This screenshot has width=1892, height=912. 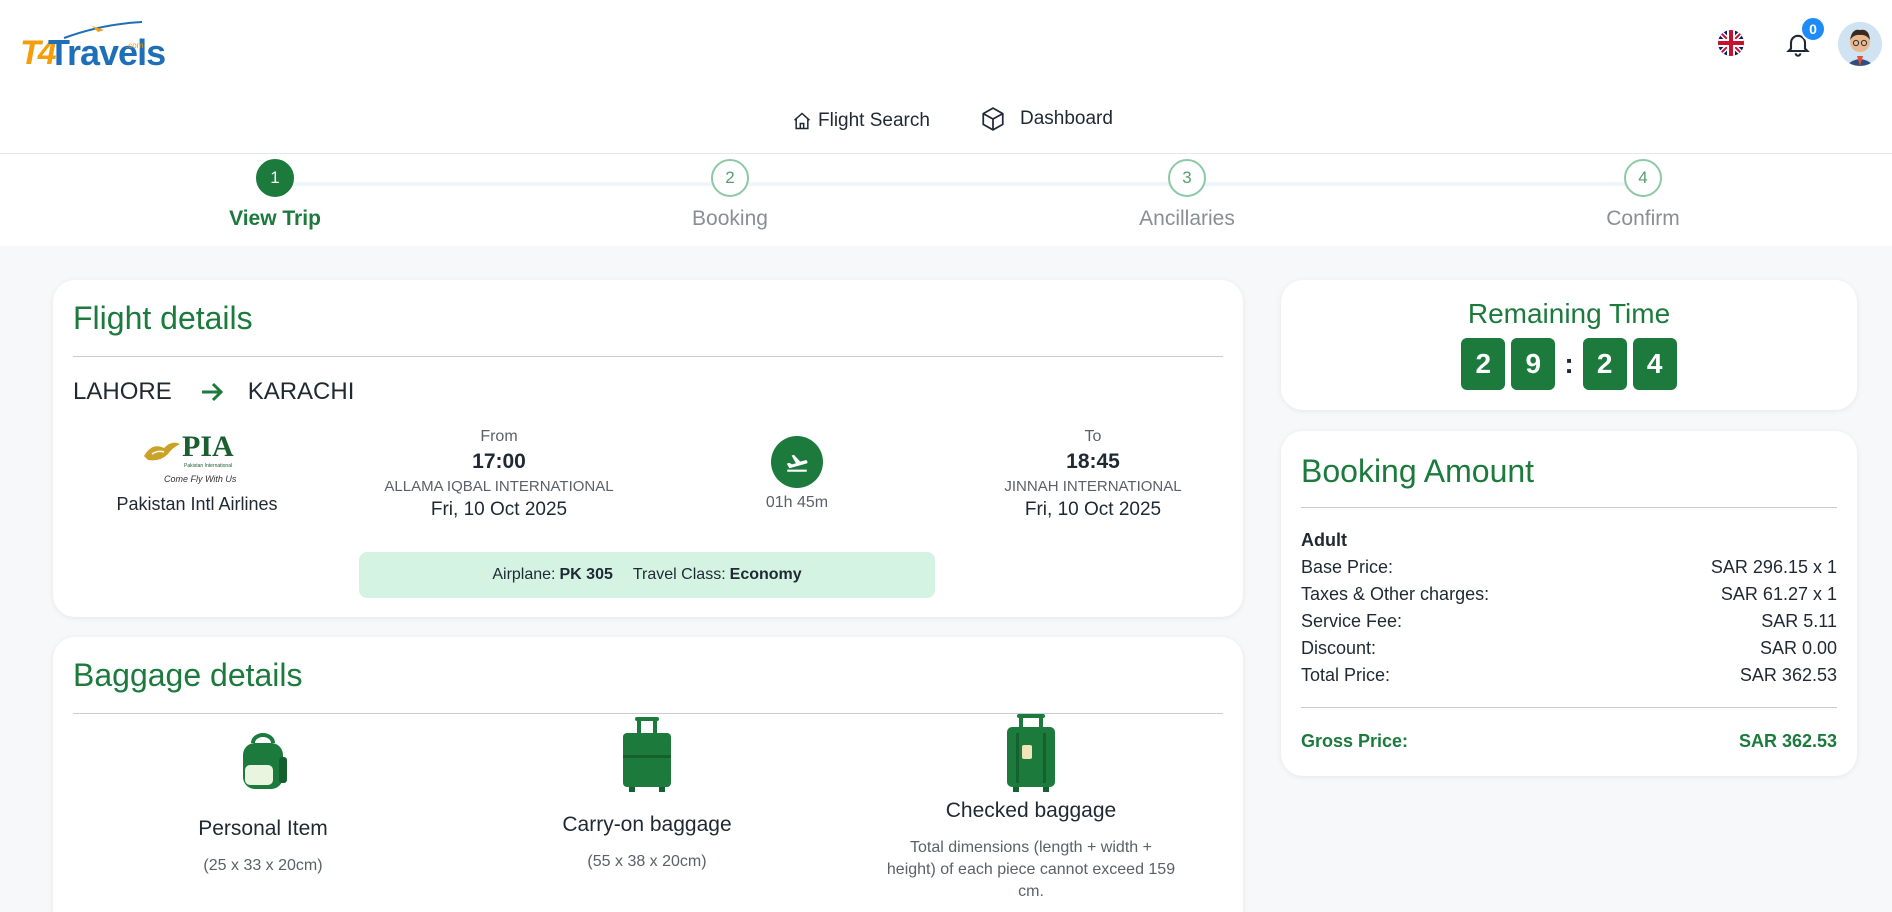 What do you see at coordinates (1799, 621) in the screenshot?
I see `price-value: SAR 5.11` at bounding box center [1799, 621].